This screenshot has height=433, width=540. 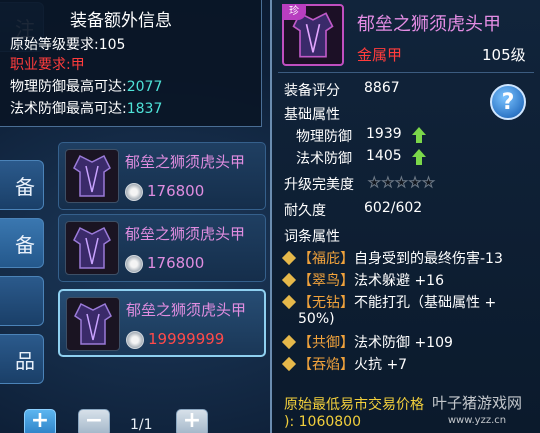 I want to click on pager: + − 1/1 +, so click(x=142, y=419).